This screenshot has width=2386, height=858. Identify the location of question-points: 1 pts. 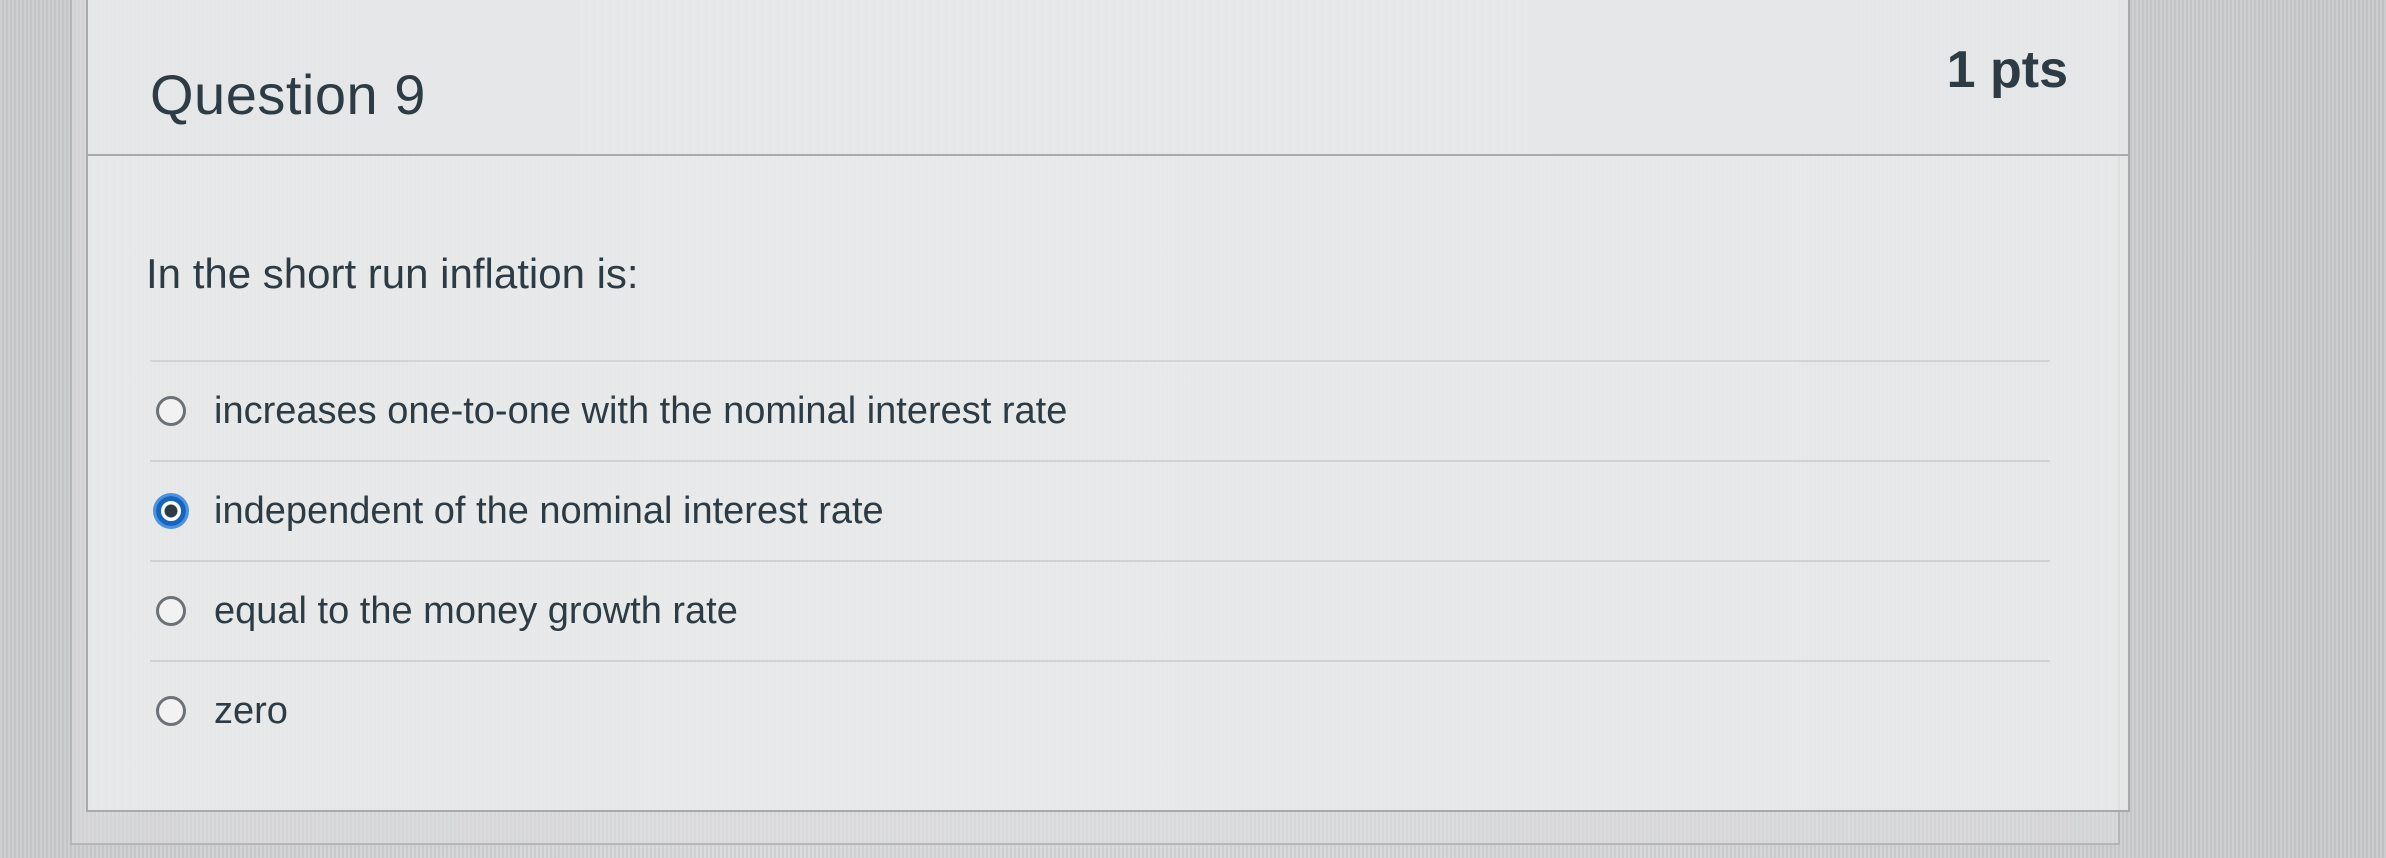
(2007, 70).